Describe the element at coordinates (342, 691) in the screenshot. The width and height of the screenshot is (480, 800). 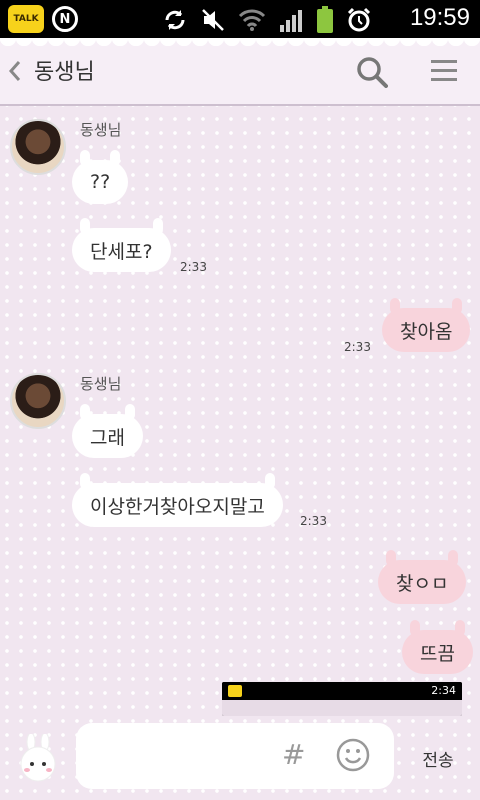
I see `thumbnail-status-bar: 2:34` at that location.